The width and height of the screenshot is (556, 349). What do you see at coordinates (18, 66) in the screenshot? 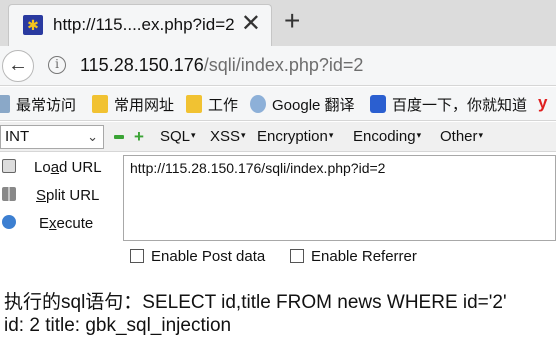
I see `back-button: ←` at bounding box center [18, 66].